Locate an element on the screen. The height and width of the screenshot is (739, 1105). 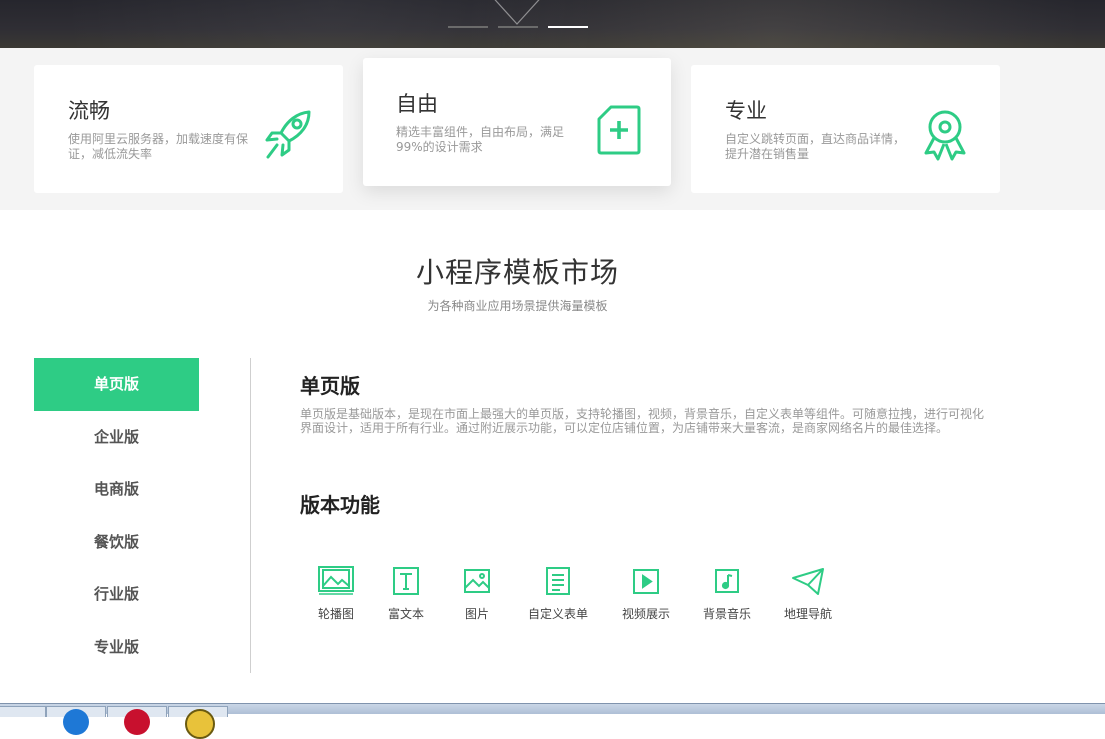
nav-item-single-page: 单页版 is located at coordinates (116, 384).